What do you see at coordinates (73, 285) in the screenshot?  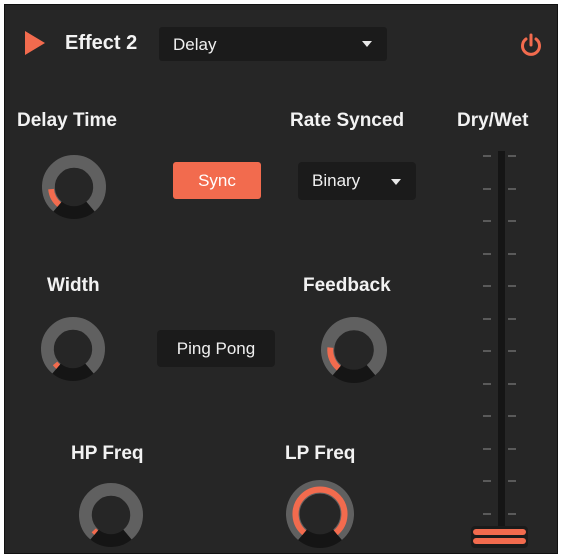 I see `width-label: Width` at bounding box center [73, 285].